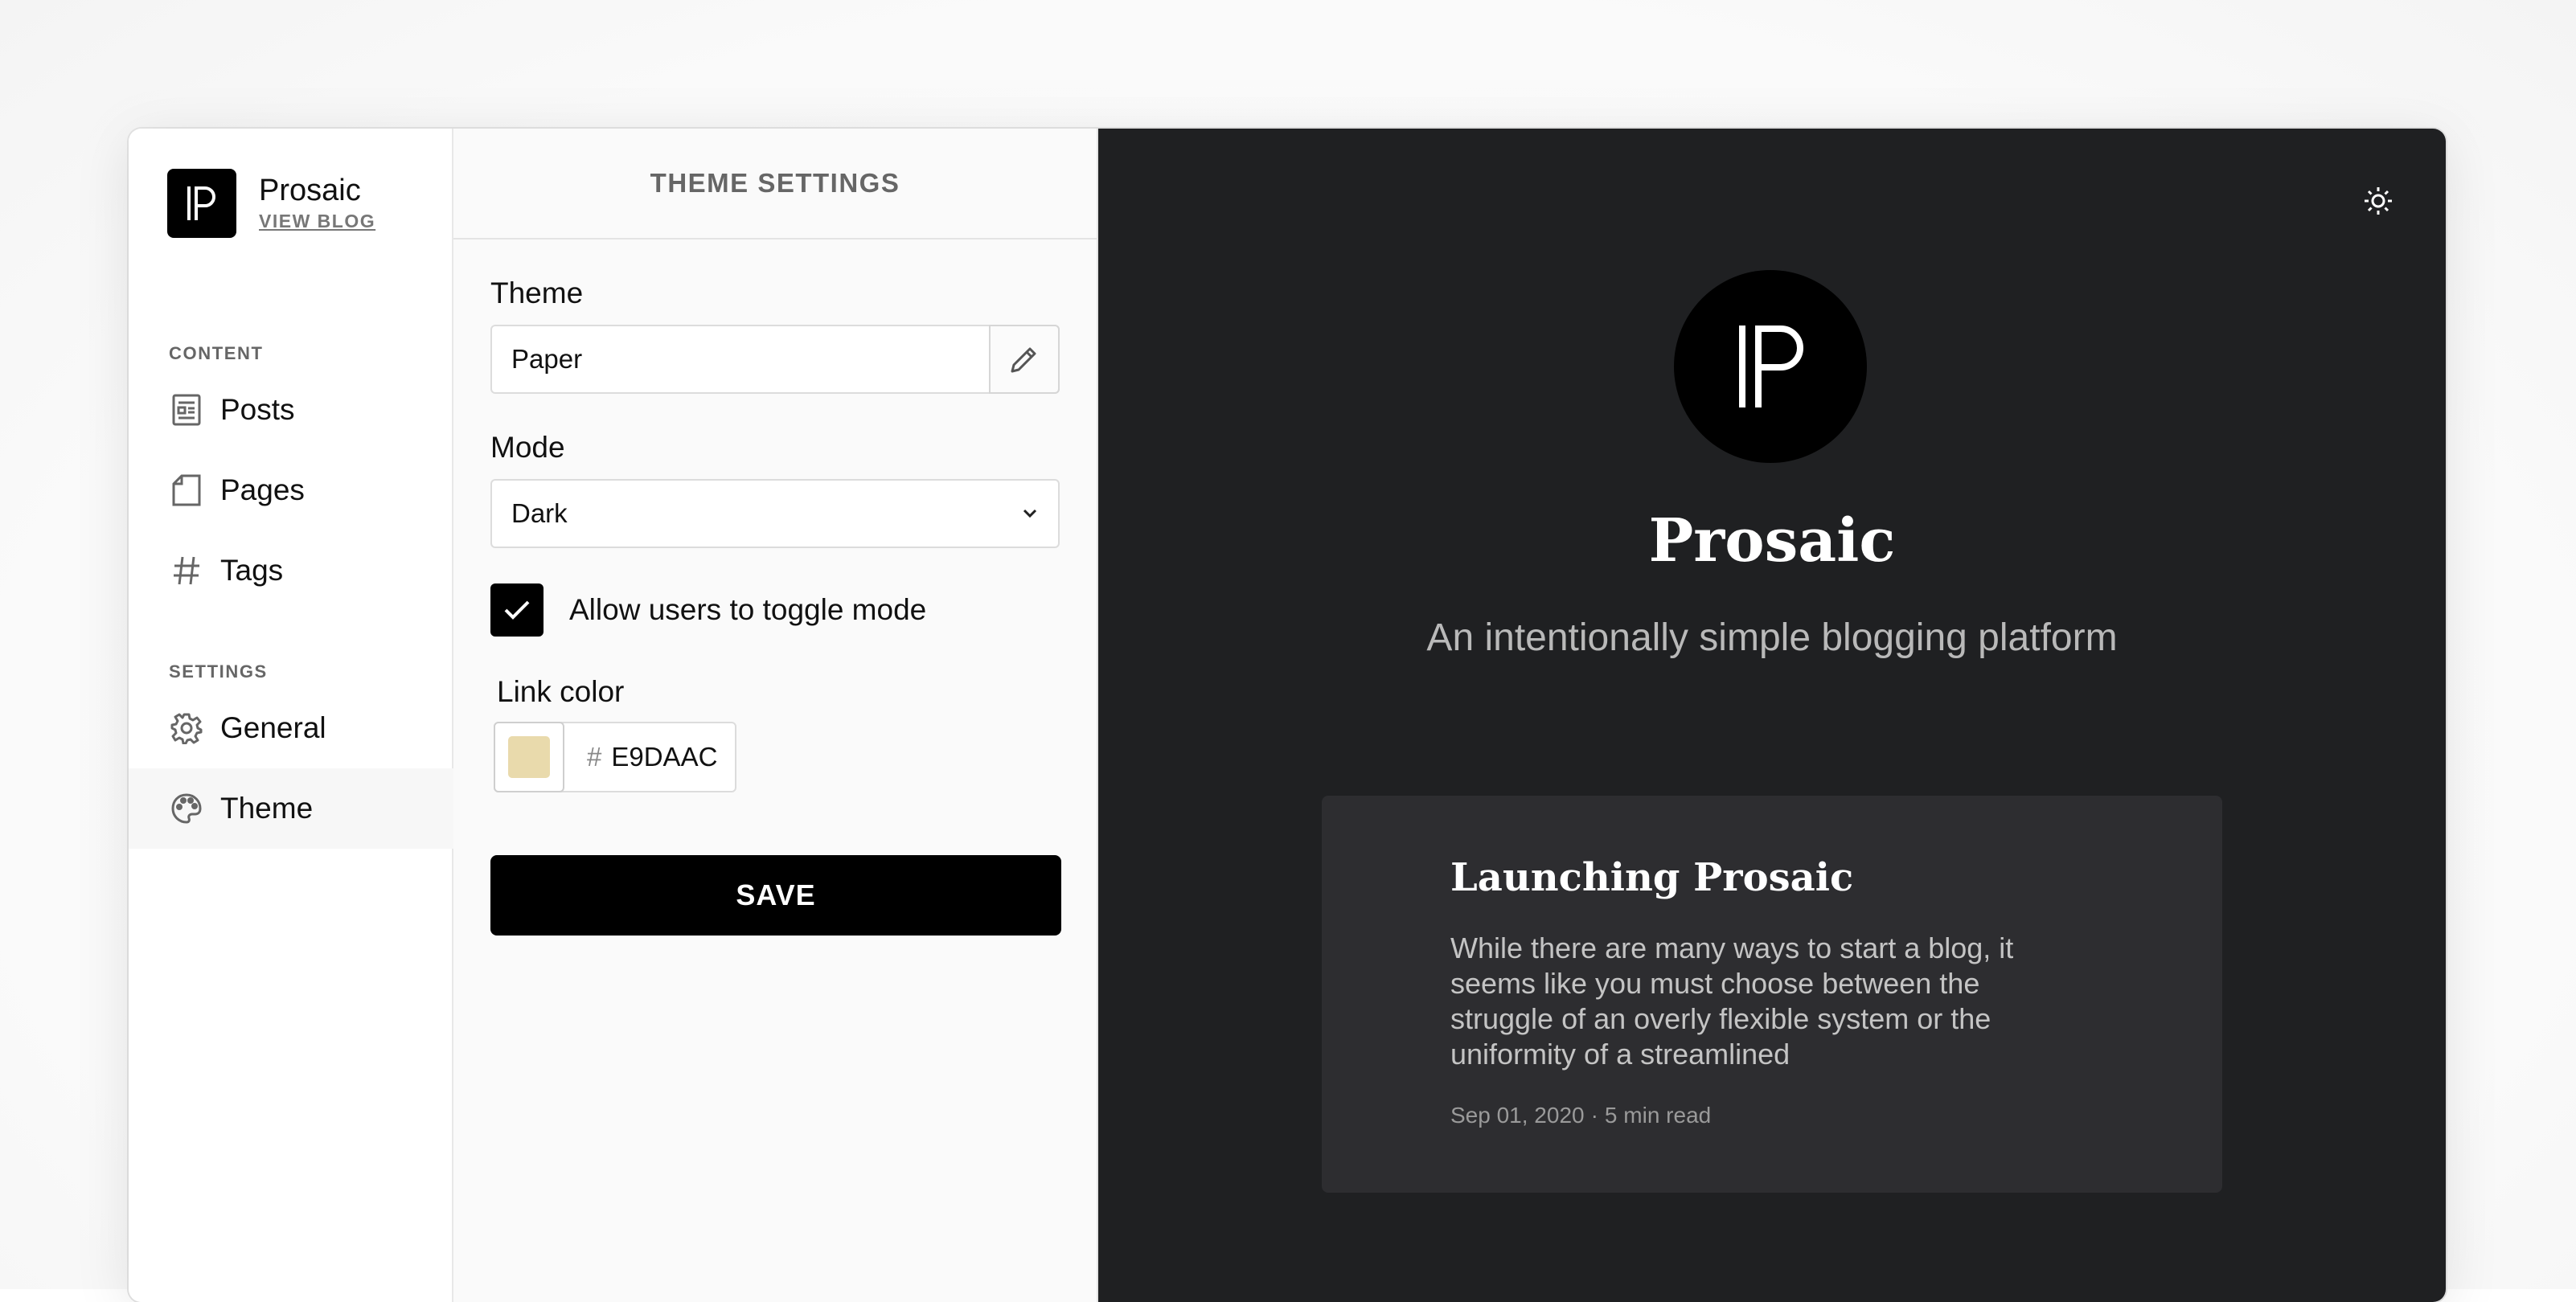 The image size is (2576, 1302). Describe the element at coordinates (561, 691) in the screenshot. I see `link-color-label: Link color` at that location.